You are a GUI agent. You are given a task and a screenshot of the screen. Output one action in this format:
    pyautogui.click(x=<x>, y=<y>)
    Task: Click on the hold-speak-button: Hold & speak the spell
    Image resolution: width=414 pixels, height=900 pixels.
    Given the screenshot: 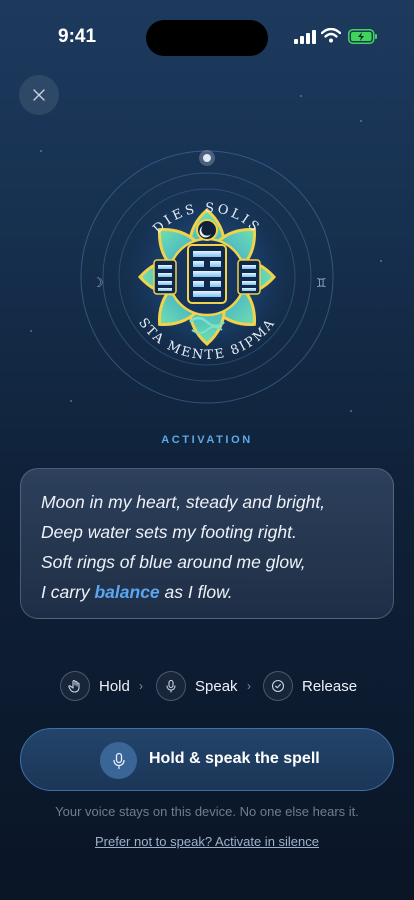 What is the action you would take?
    pyautogui.click(x=207, y=759)
    